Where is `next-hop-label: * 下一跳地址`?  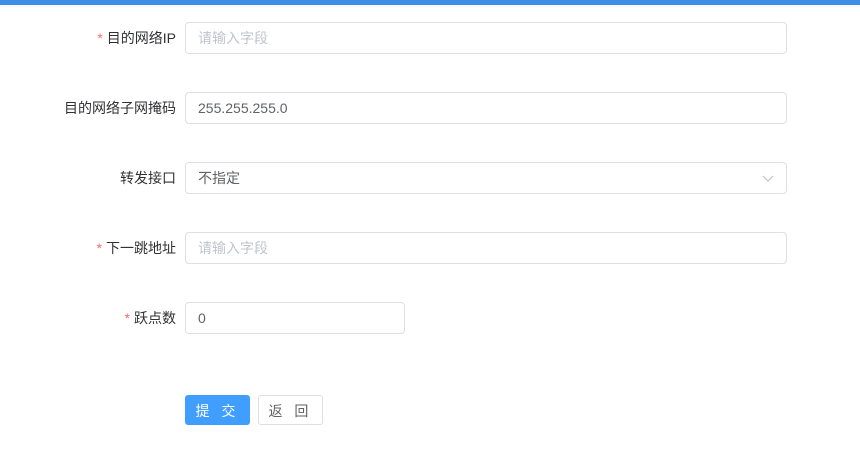
next-hop-label: * 下一跳地址 is located at coordinates (136, 248).